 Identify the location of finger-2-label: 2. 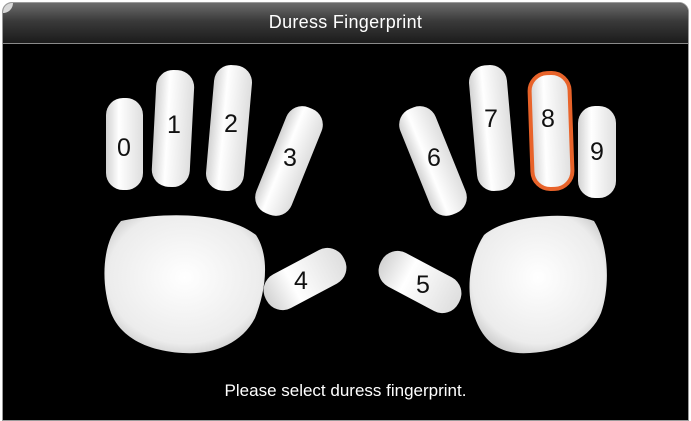
(231, 124).